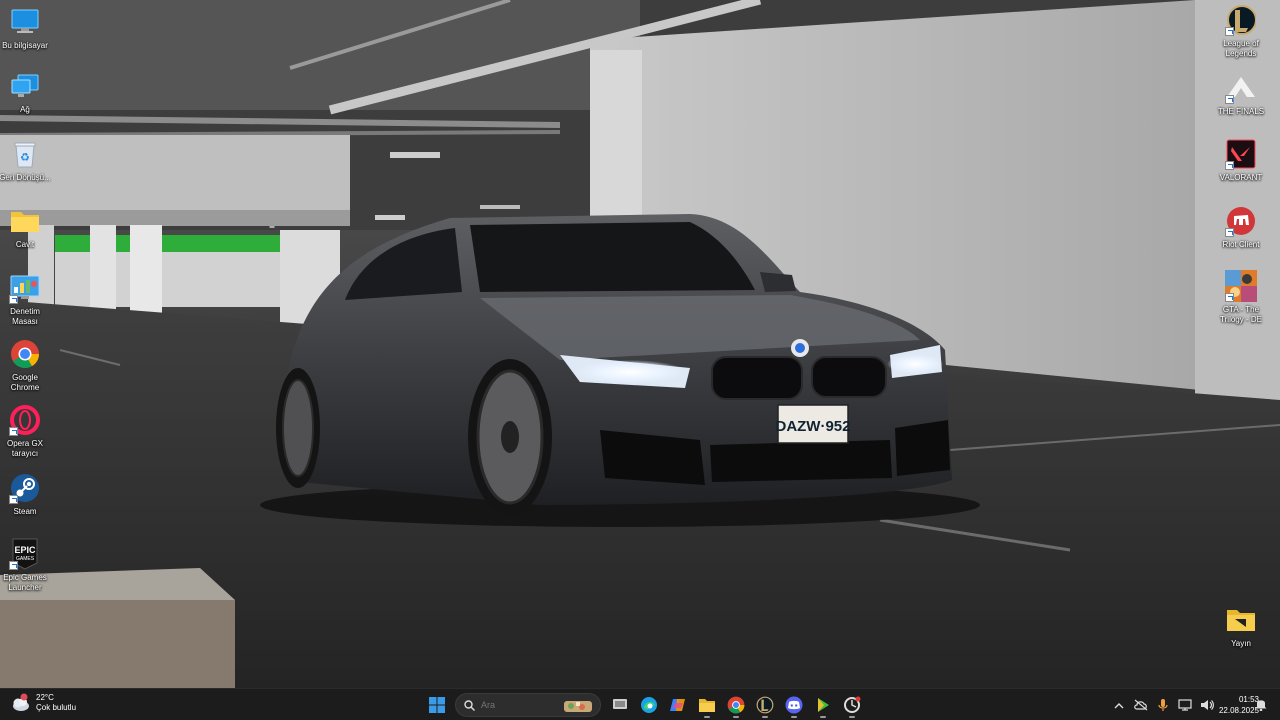 This screenshot has height=720, width=1280. What do you see at coordinates (21, 702) in the screenshot?
I see `cloud-icon` at bounding box center [21, 702].